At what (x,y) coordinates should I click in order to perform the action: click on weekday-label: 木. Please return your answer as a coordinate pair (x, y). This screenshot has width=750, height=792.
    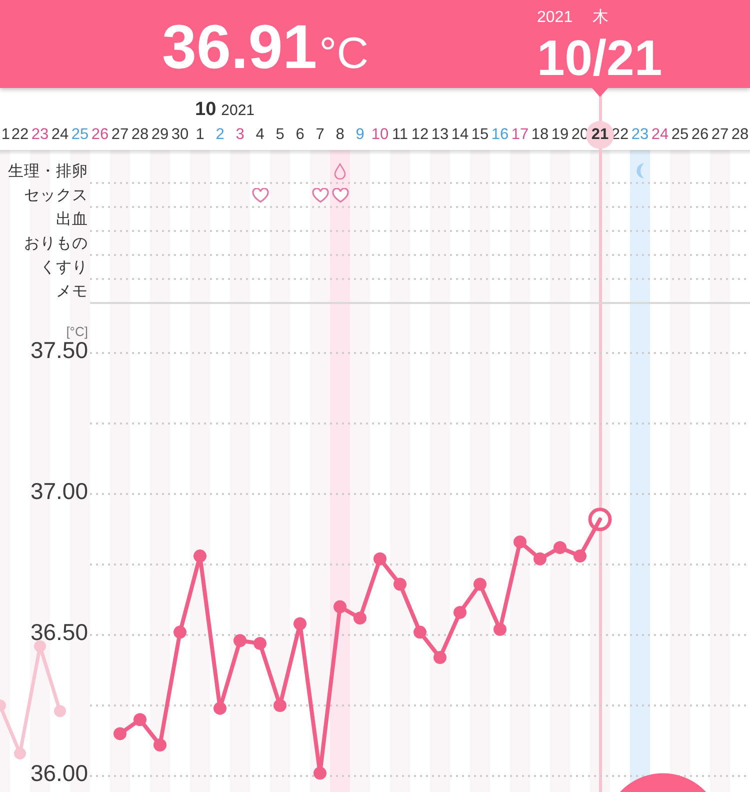
    Looking at the image, I should click on (600, 18).